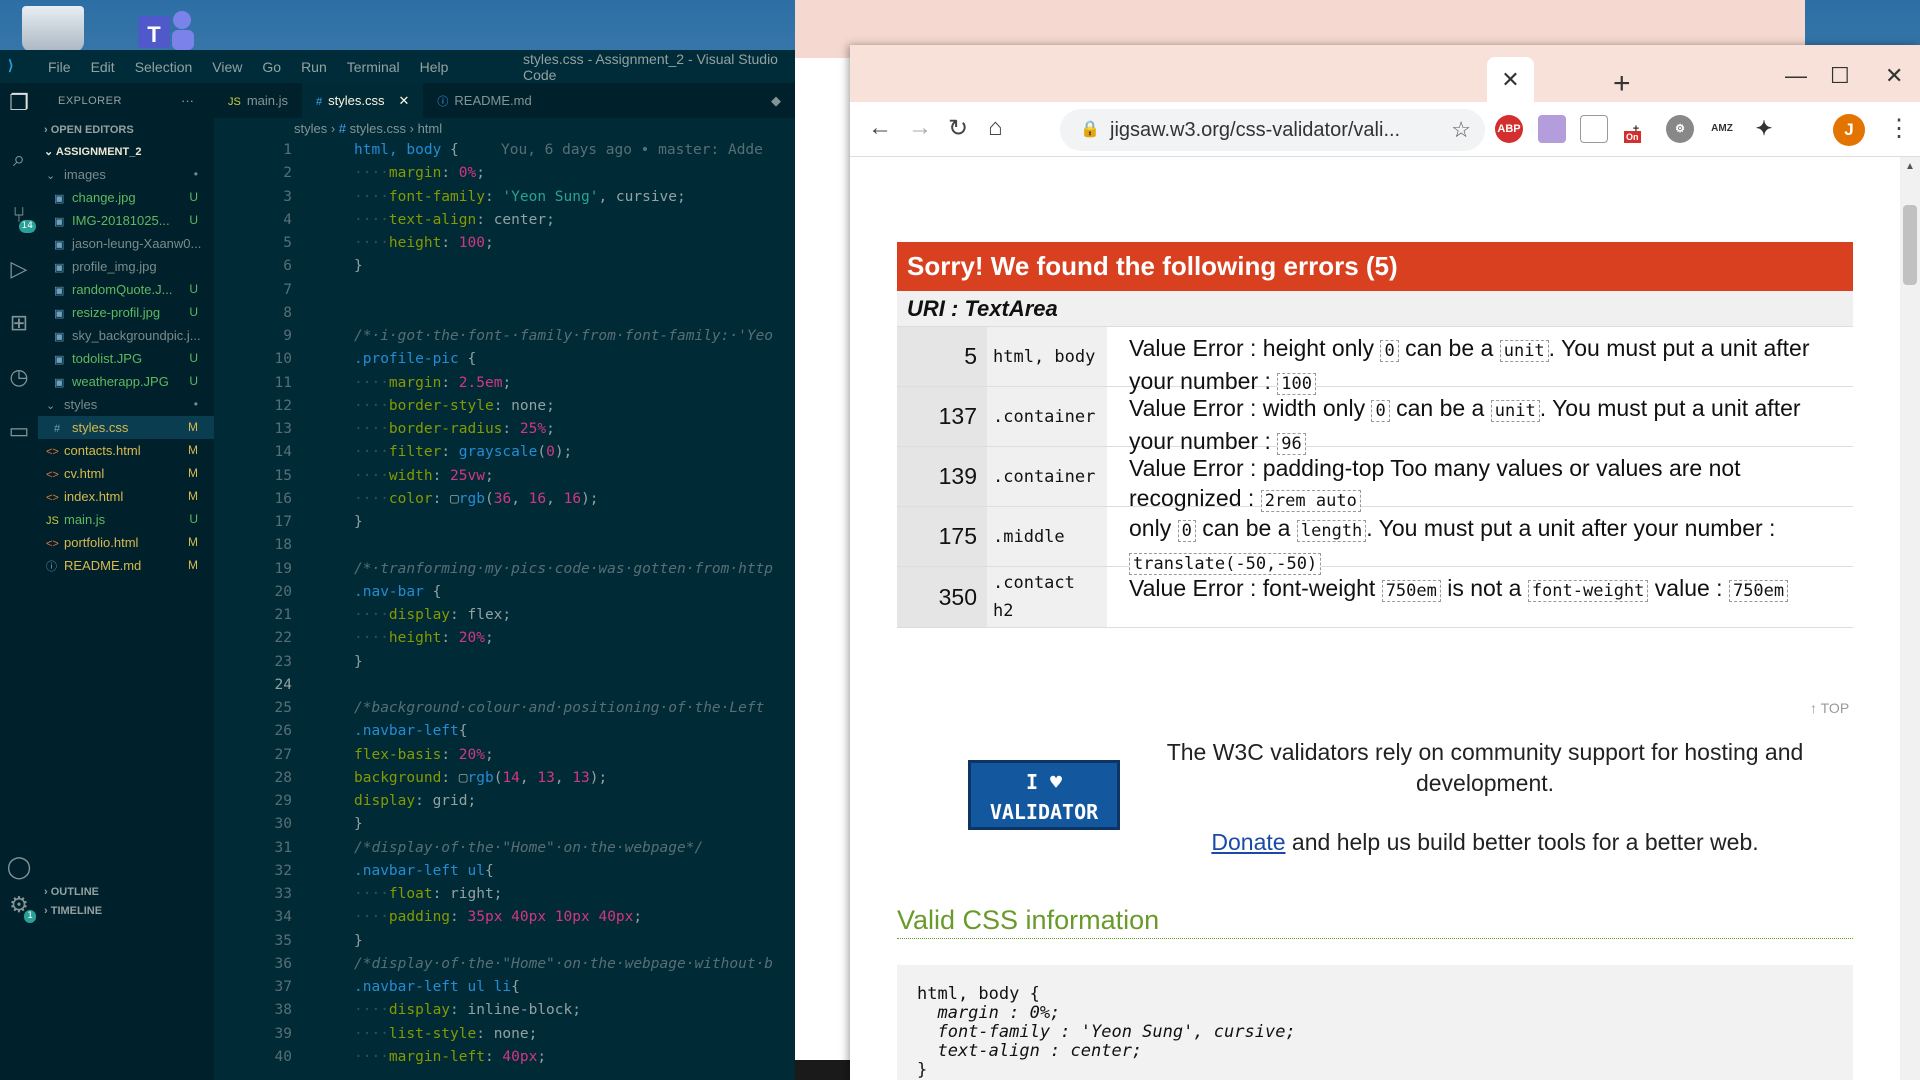 The height and width of the screenshot is (1080, 1920). What do you see at coordinates (126, 174) in the screenshot?
I see `tree-folder: ⌄ images •` at bounding box center [126, 174].